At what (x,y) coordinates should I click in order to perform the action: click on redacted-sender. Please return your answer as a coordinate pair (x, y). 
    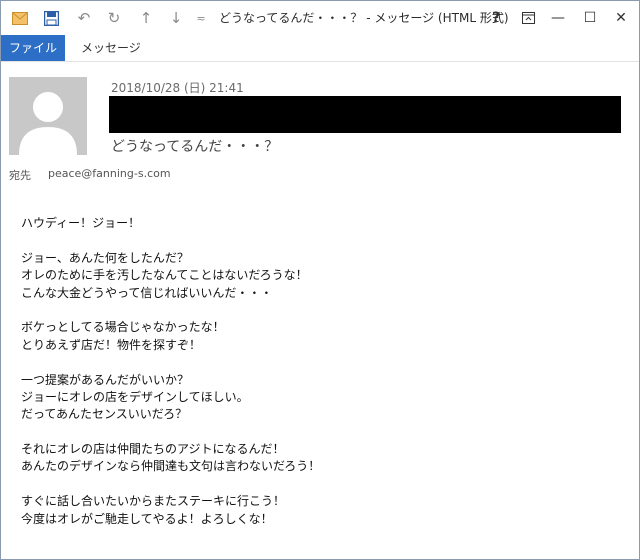
    Looking at the image, I should click on (365, 114).